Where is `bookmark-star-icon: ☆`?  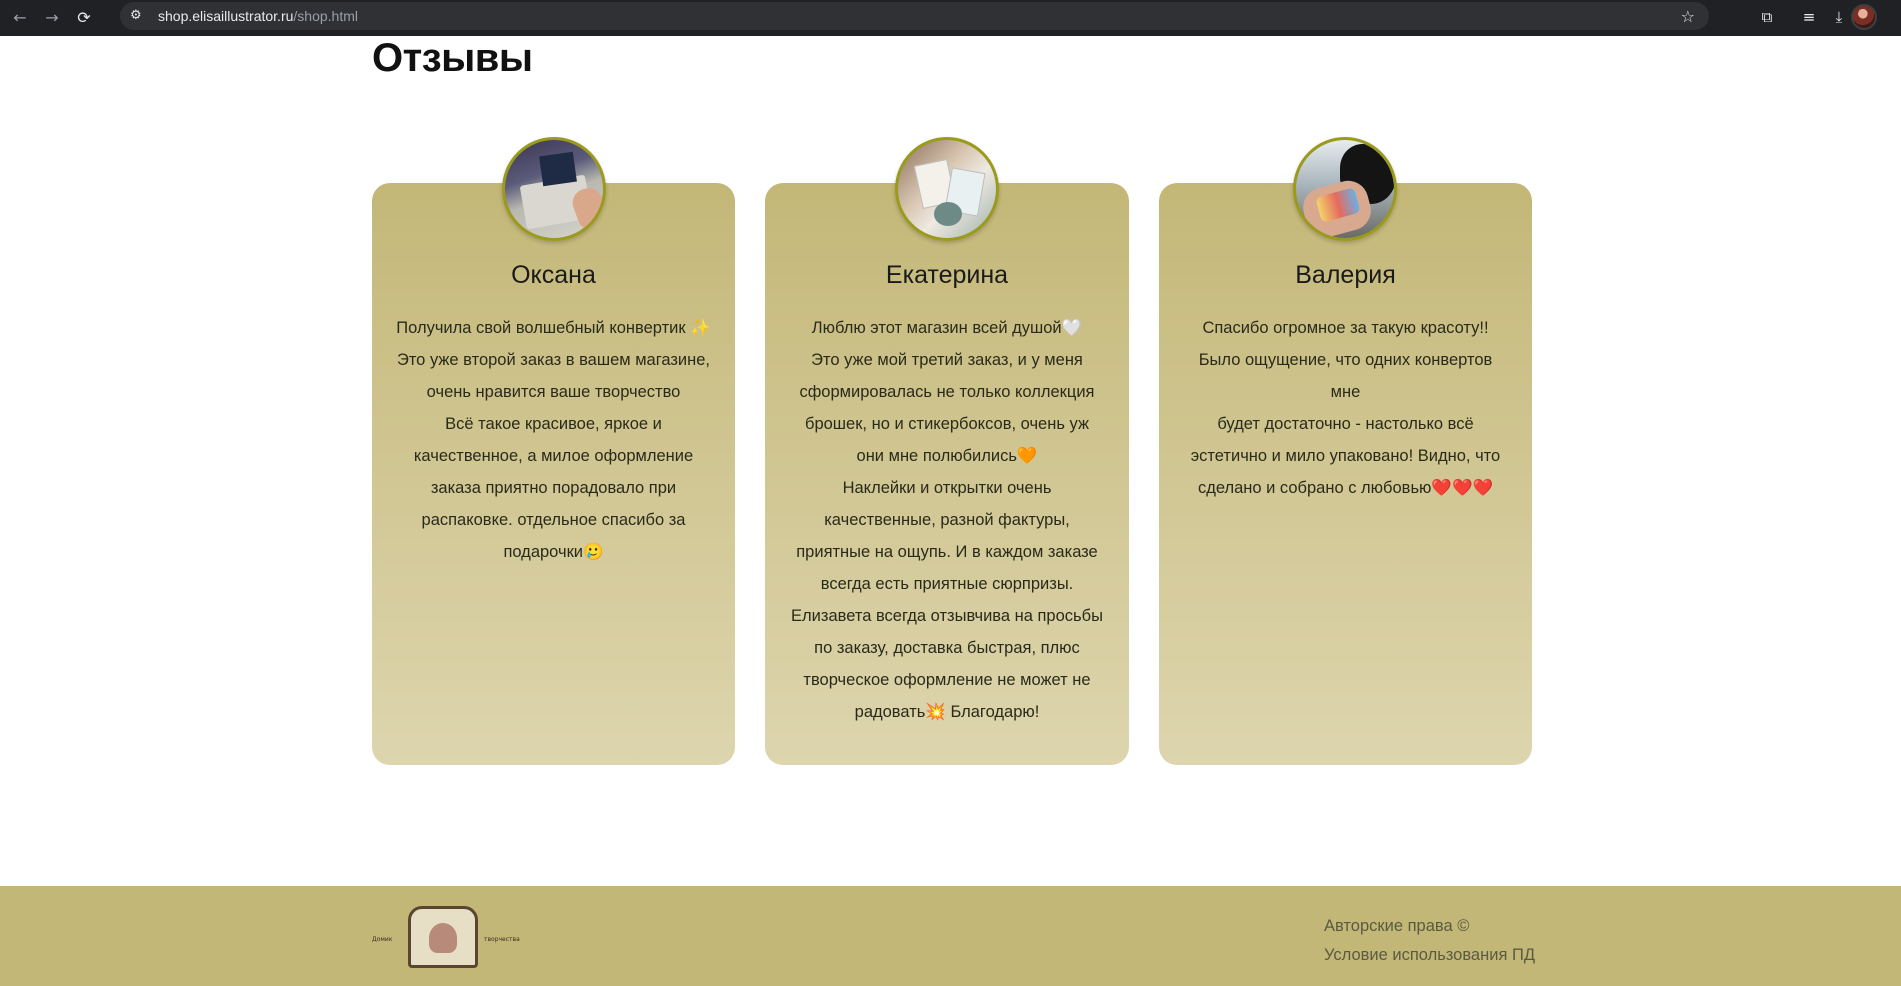 bookmark-star-icon: ☆ is located at coordinates (1688, 16).